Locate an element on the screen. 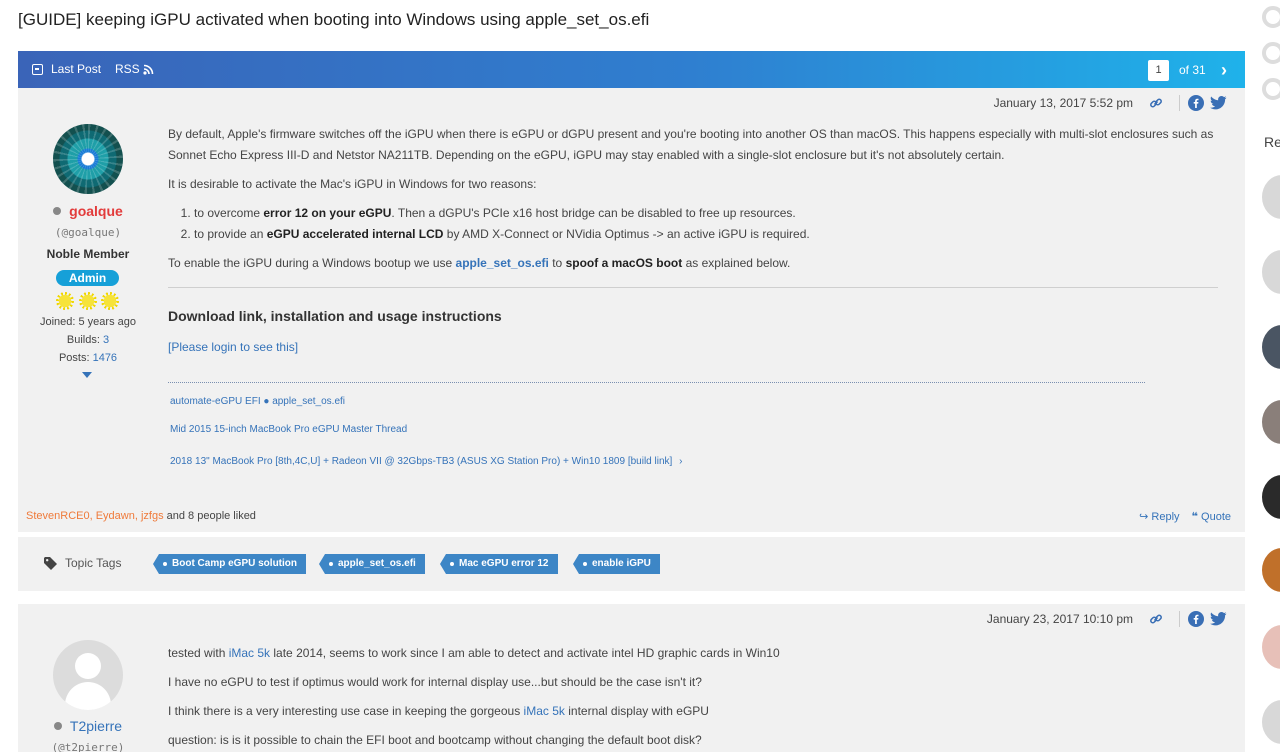 Image resolution: width=1280 pixels, height=752 pixels. sidebar-heading: Re is located at coordinates (1272, 142).